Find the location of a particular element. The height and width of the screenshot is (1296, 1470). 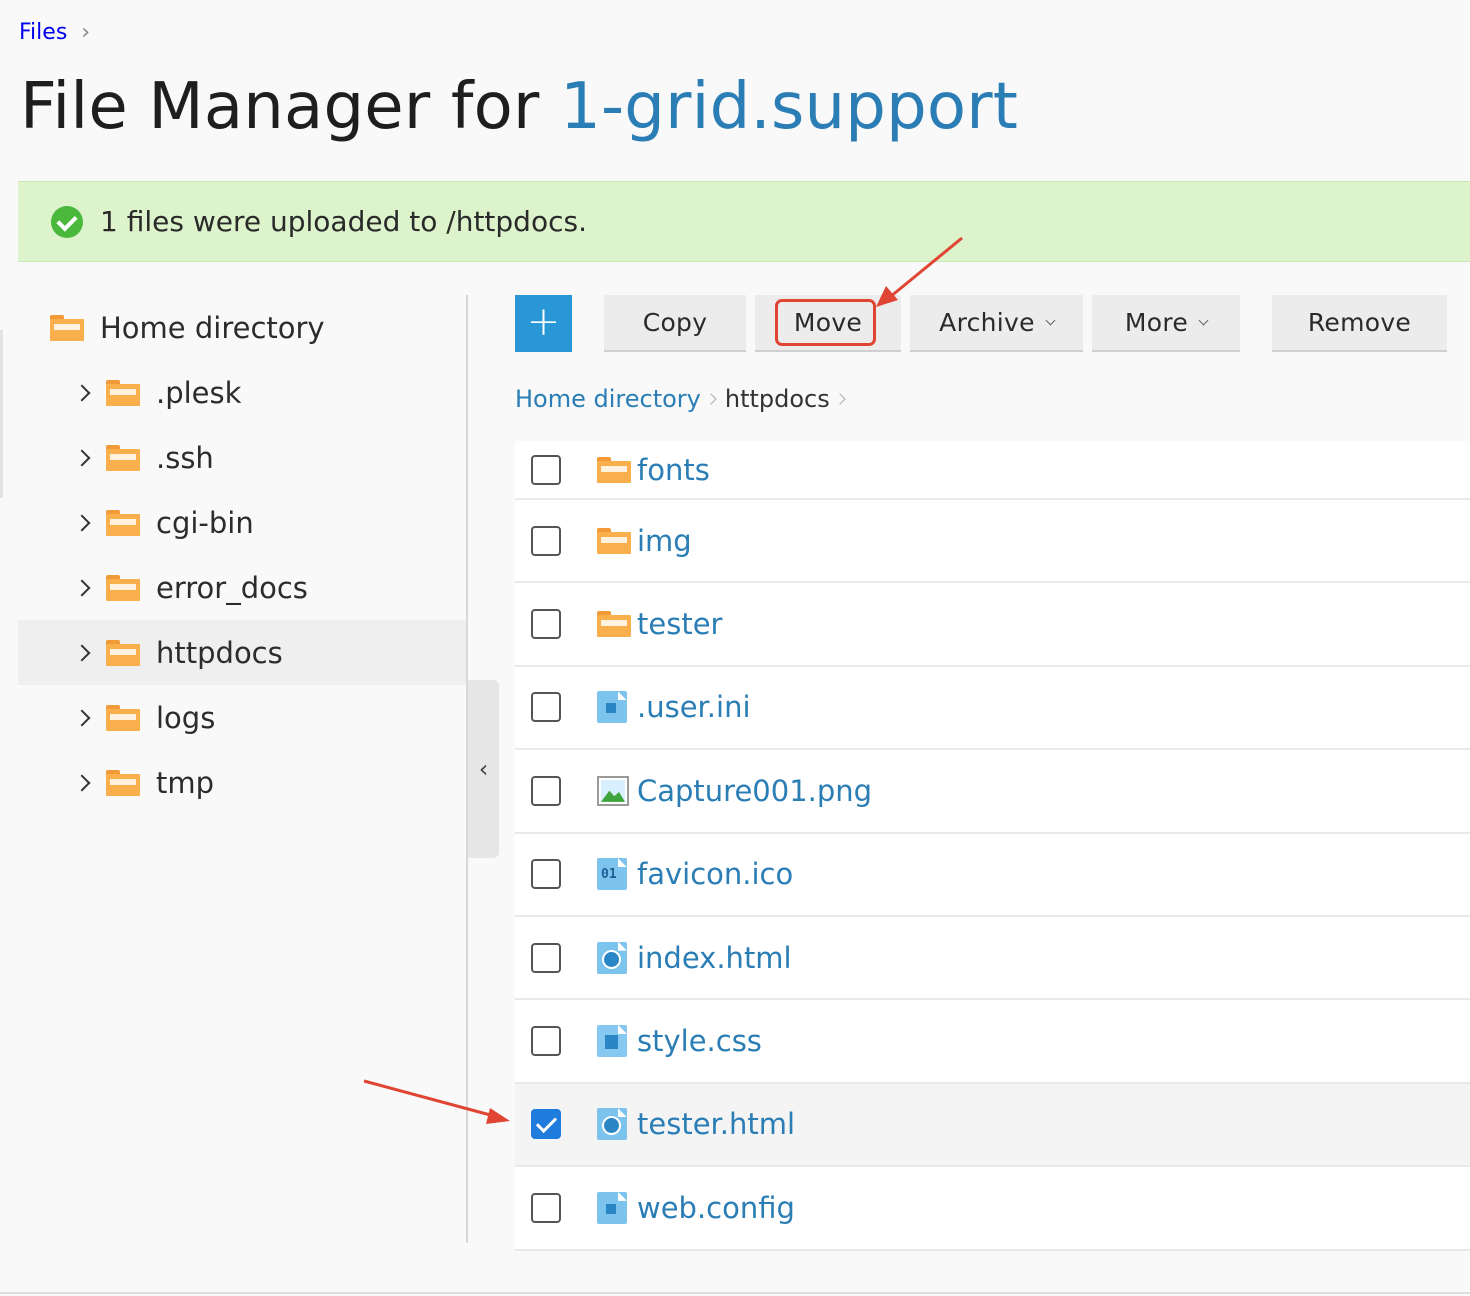

page-title: File Manager for 1-grid.support is located at coordinates (519, 107).